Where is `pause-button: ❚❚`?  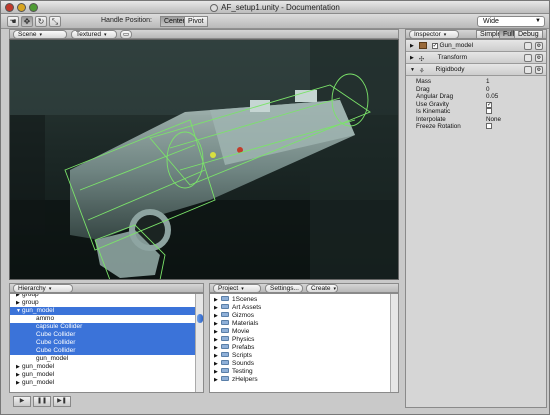 pause-button: ❚❚ is located at coordinates (42, 401).